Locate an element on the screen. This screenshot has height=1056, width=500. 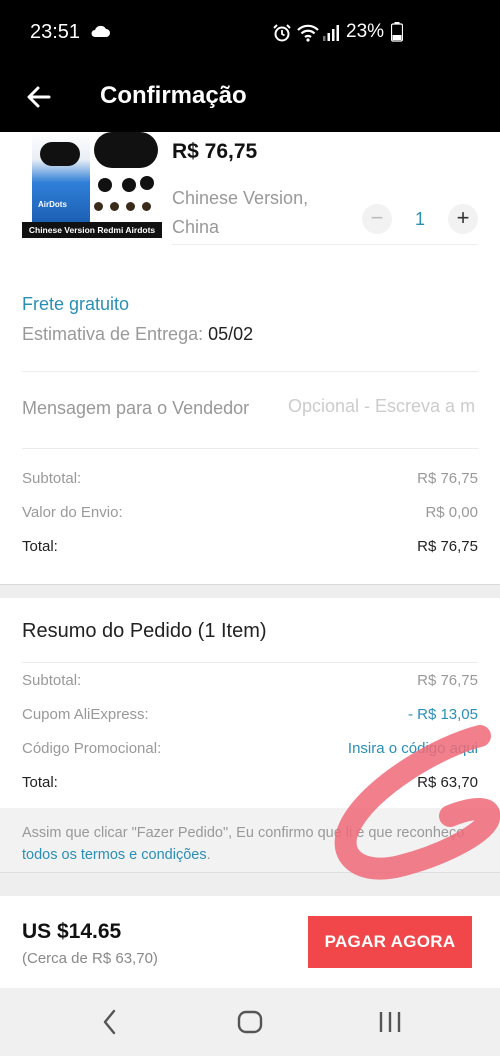
order-summary-title: Resumo do Pedido (1 Item) is located at coordinates (144, 631).